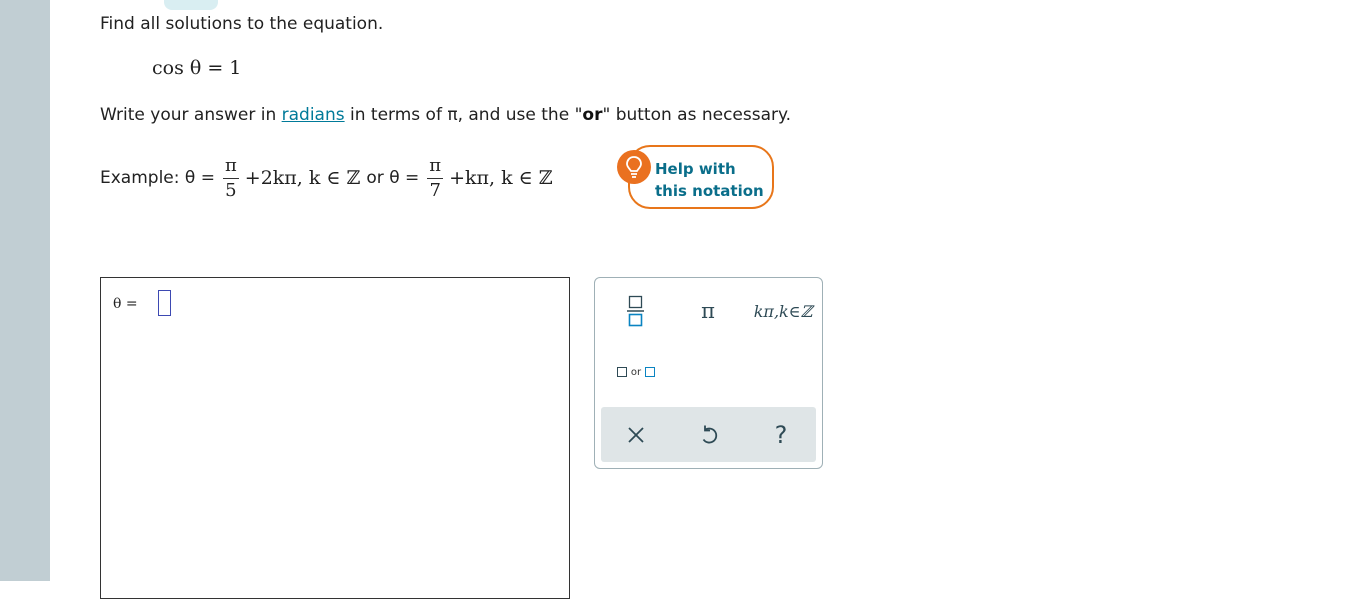  What do you see at coordinates (695, 169) in the screenshot?
I see `help-label-line1: Help with` at bounding box center [695, 169].